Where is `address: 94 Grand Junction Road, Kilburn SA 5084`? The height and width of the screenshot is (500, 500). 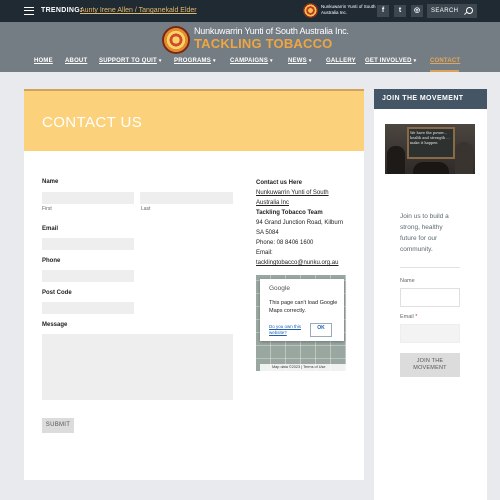
address: 94 Grand Junction Road, Kilburn SA 5084 is located at coordinates (300, 228).